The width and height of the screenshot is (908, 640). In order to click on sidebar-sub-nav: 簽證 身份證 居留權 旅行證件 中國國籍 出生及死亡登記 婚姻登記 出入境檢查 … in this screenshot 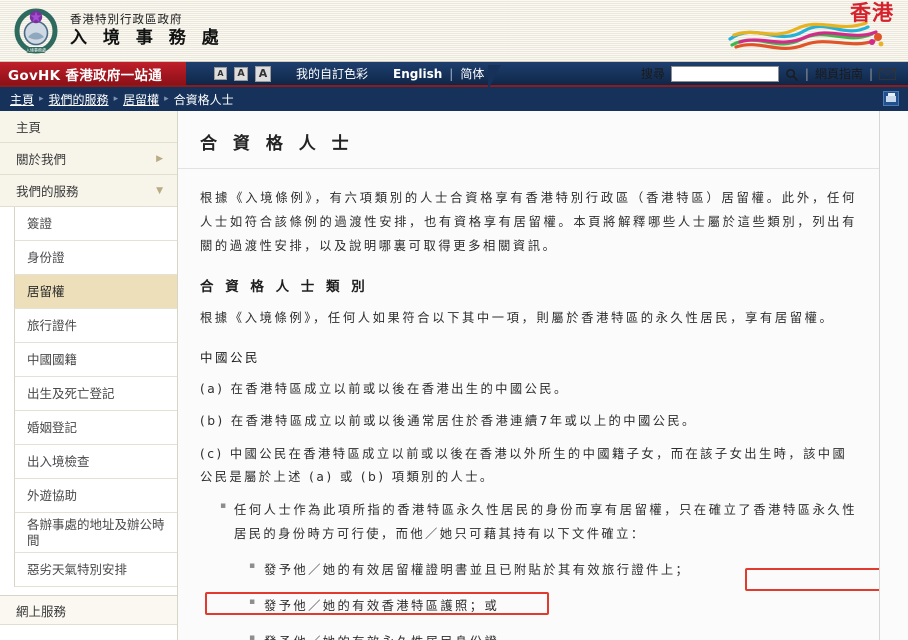, I will do `click(88, 397)`.